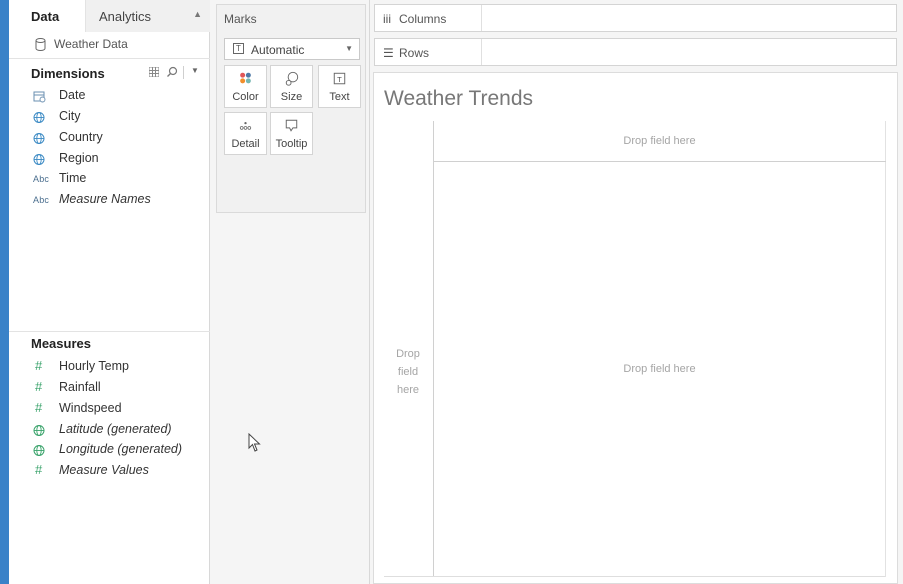 The width and height of the screenshot is (903, 584). I want to click on mouse-cursor-icon, so click(254, 442).